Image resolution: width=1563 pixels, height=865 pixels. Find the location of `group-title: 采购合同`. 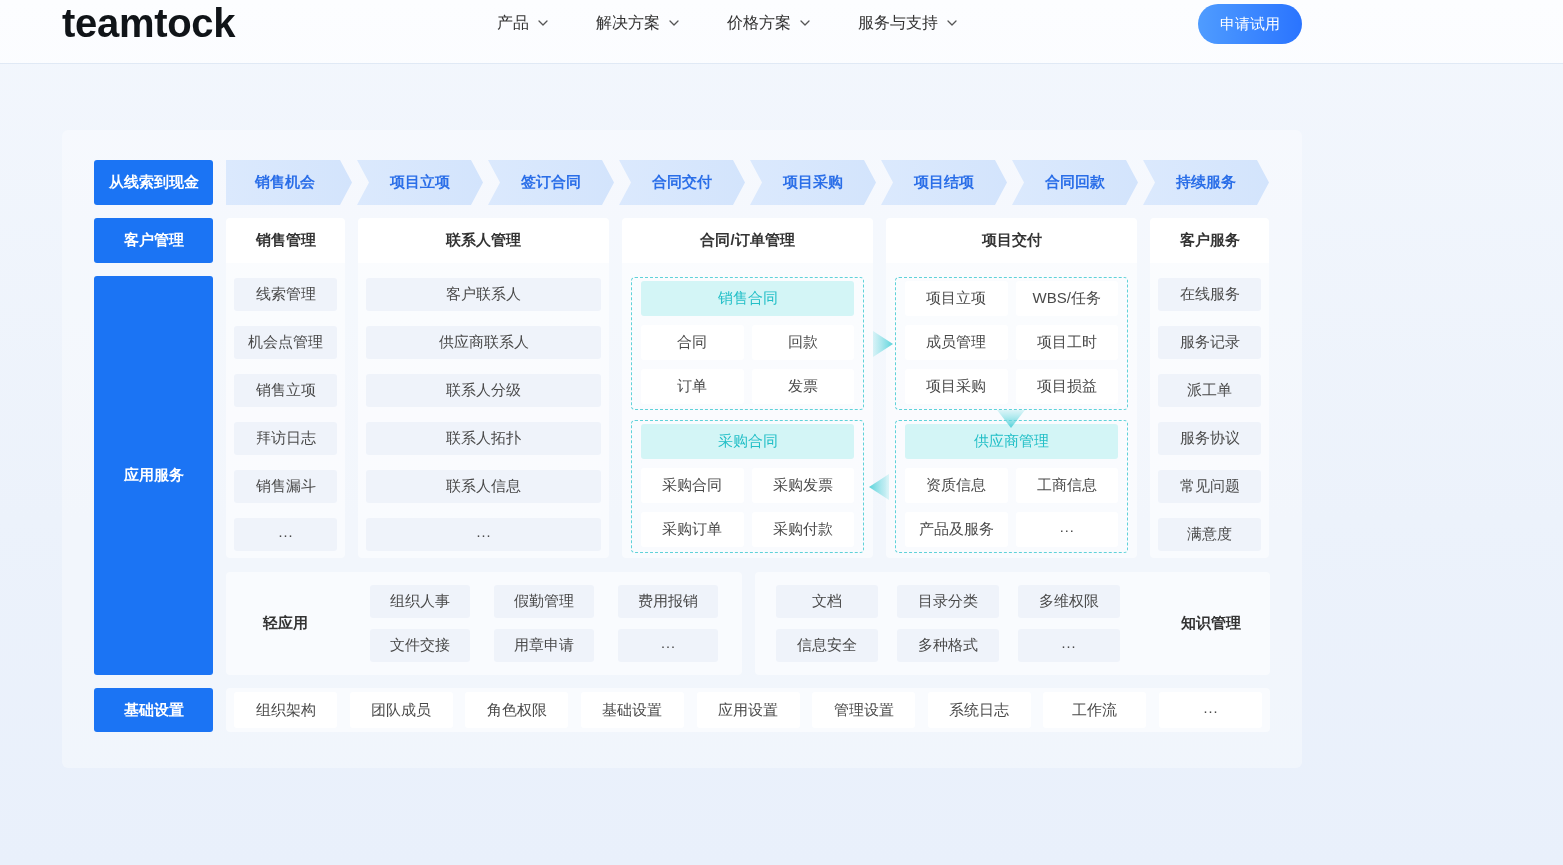

group-title: 采购合同 is located at coordinates (747, 441).